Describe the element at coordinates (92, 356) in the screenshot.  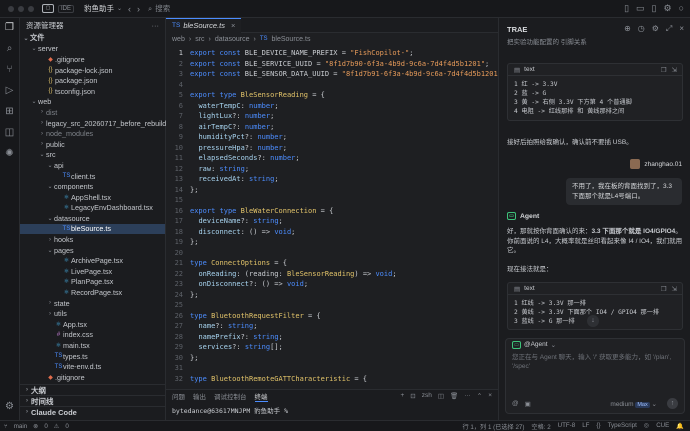
I see `tree-file: TS types.ts` at that location.